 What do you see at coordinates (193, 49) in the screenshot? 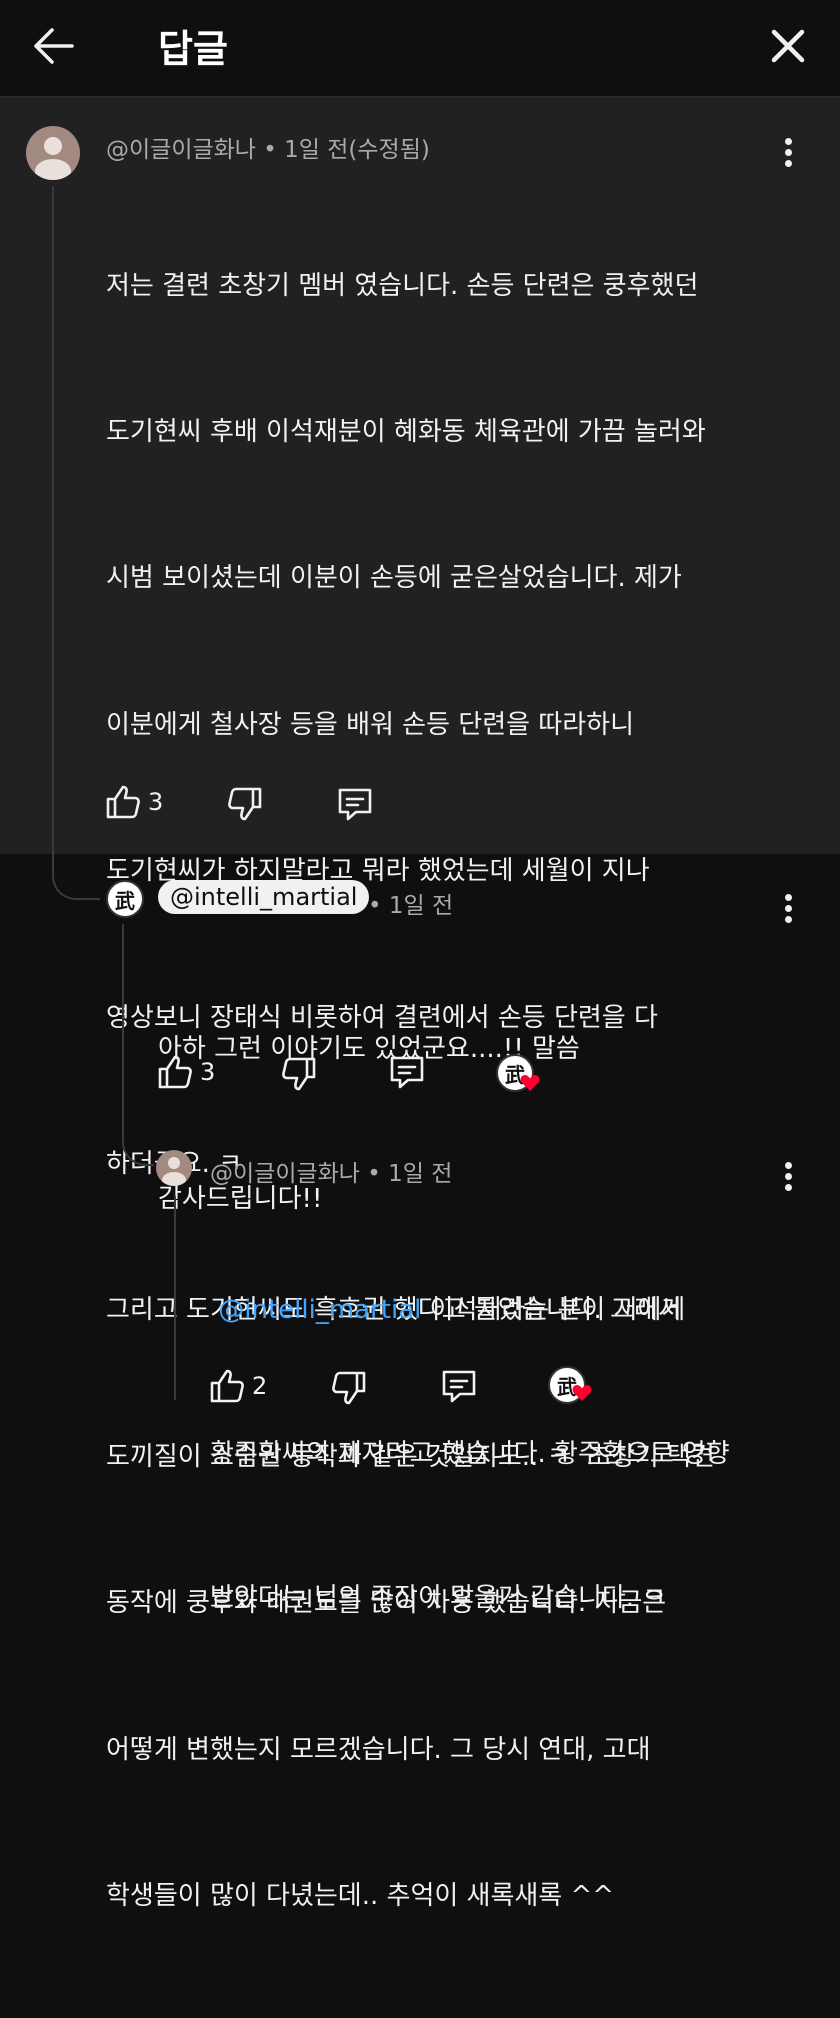
I see `page-title: 답글` at bounding box center [193, 49].